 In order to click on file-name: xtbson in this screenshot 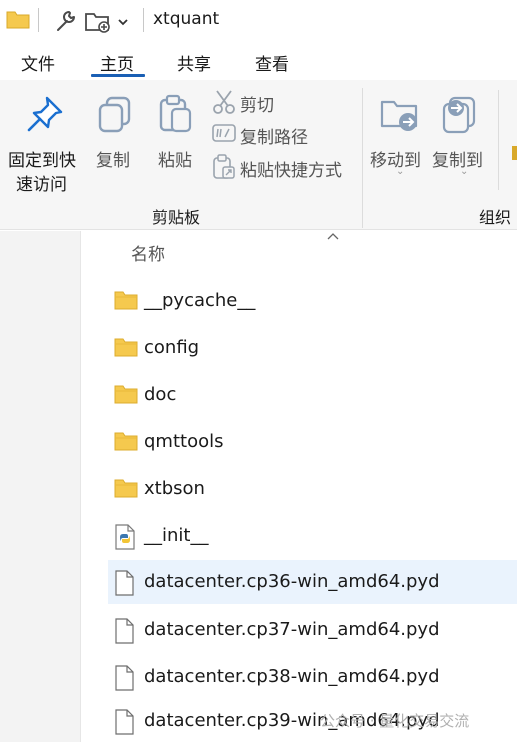, I will do `click(174, 488)`.